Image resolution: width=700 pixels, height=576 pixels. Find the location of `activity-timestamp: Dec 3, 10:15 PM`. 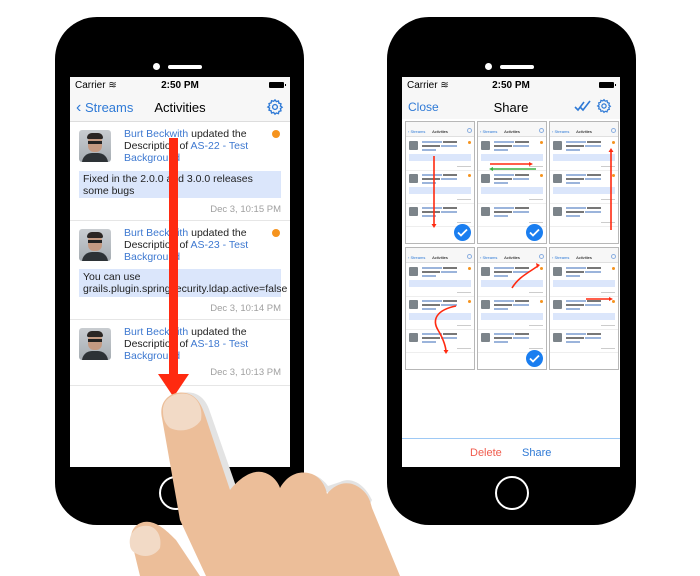

activity-timestamp: Dec 3, 10:15 PM is located at coordinates (245, 209).